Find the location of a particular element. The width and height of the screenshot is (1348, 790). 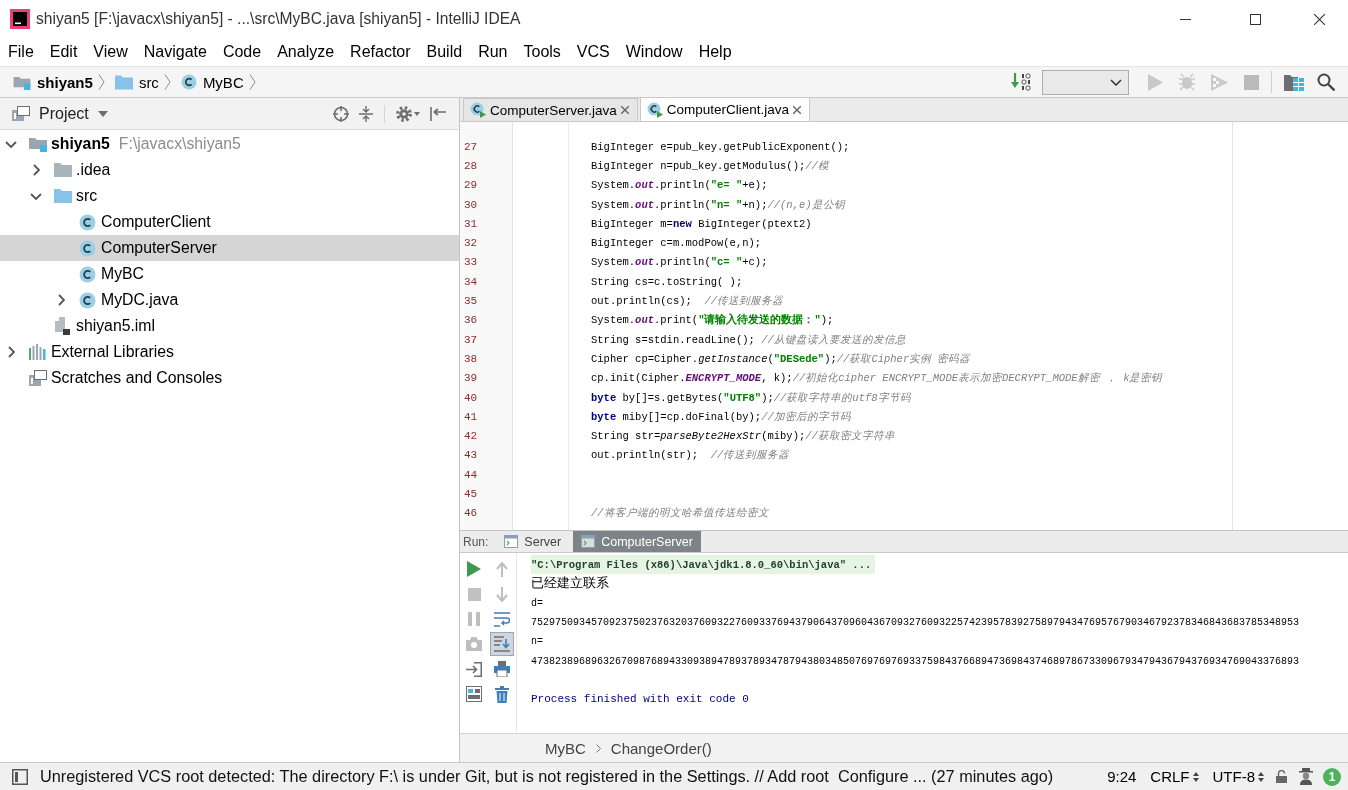

person-icon is located at coordinates (1306, 776).